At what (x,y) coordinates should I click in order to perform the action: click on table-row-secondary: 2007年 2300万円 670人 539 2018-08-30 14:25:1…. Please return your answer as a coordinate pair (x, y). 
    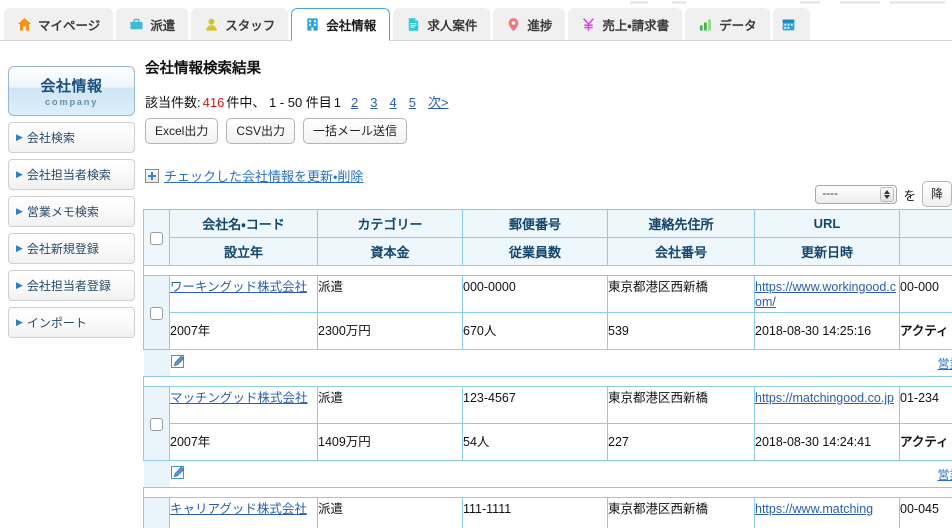
    Looking at the image, I should click on (548, 331).